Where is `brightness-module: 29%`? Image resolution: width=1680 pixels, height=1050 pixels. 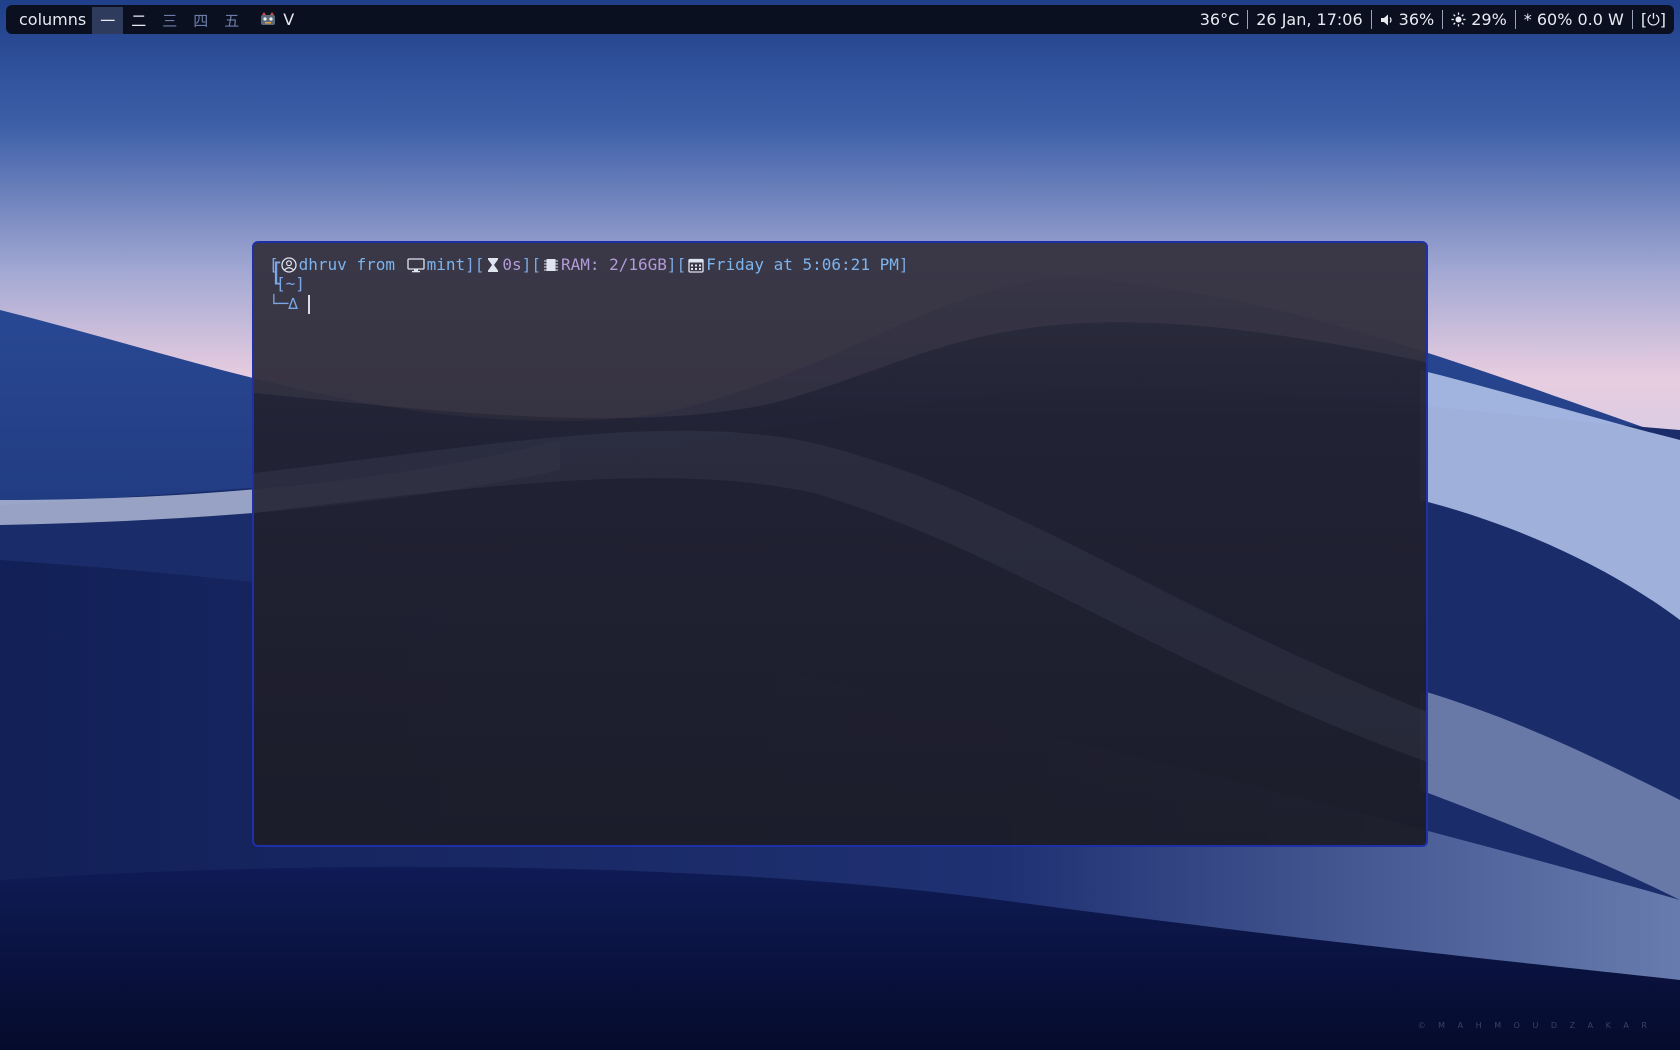 brightness-module: 29% is located at coordinates (1479, 19).